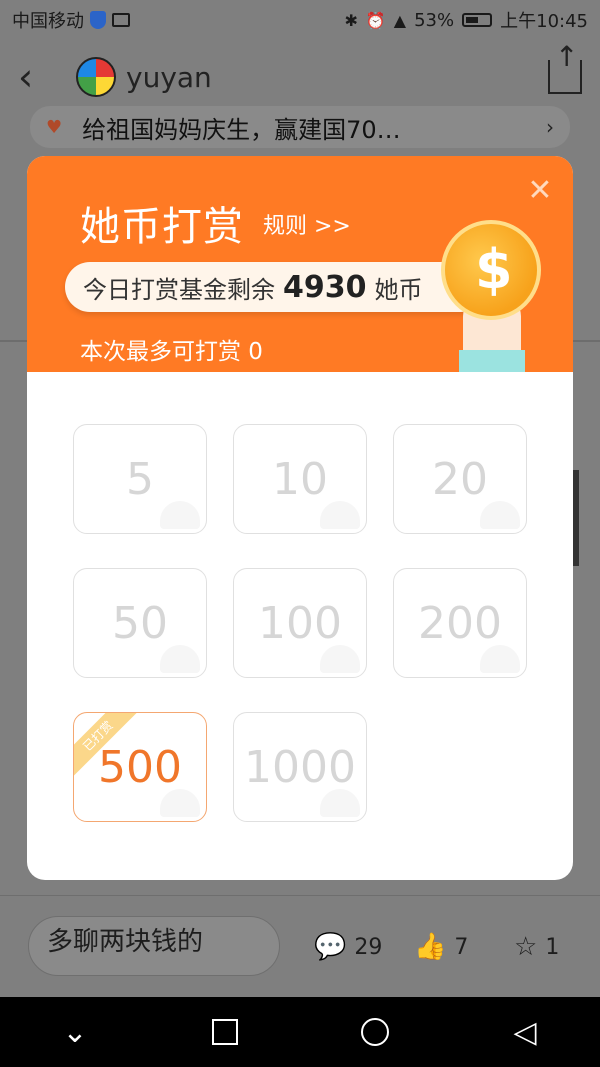 The width and height of the screenshot is (600, 1067). I want to click on carrier-label: 中国移动, so click(48, 21).